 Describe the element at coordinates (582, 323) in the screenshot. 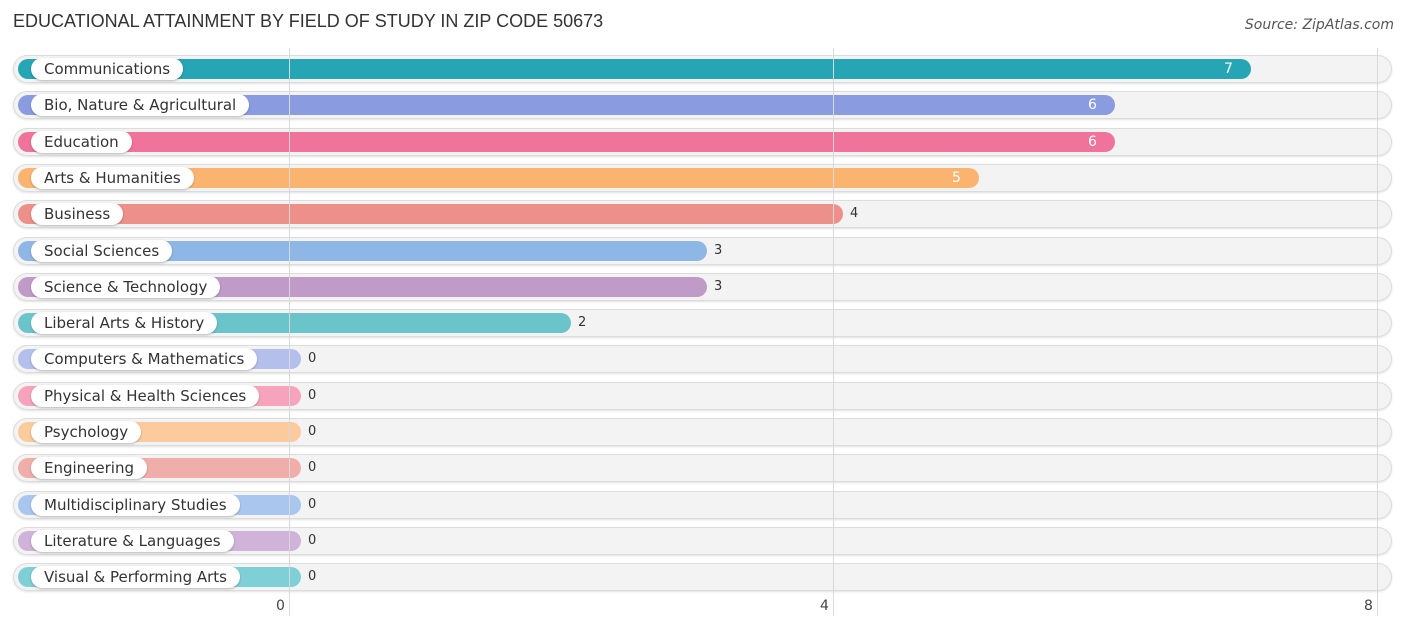

I see `value-label: 2` at that location.